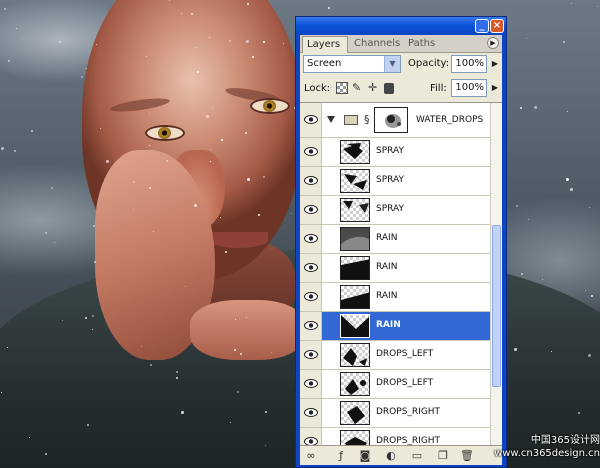  What do you see at coordinates (325, 44) in the screenshot?
I see `tab-layers: Layers` at bounding box center [325, 44].